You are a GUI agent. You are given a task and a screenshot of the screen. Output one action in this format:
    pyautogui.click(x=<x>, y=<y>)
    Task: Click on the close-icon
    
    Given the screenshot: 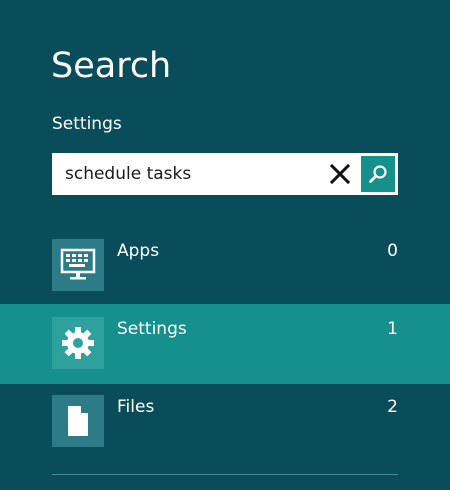 What is the action you would take?
    pyautogui.click(x=340, y=174)
    